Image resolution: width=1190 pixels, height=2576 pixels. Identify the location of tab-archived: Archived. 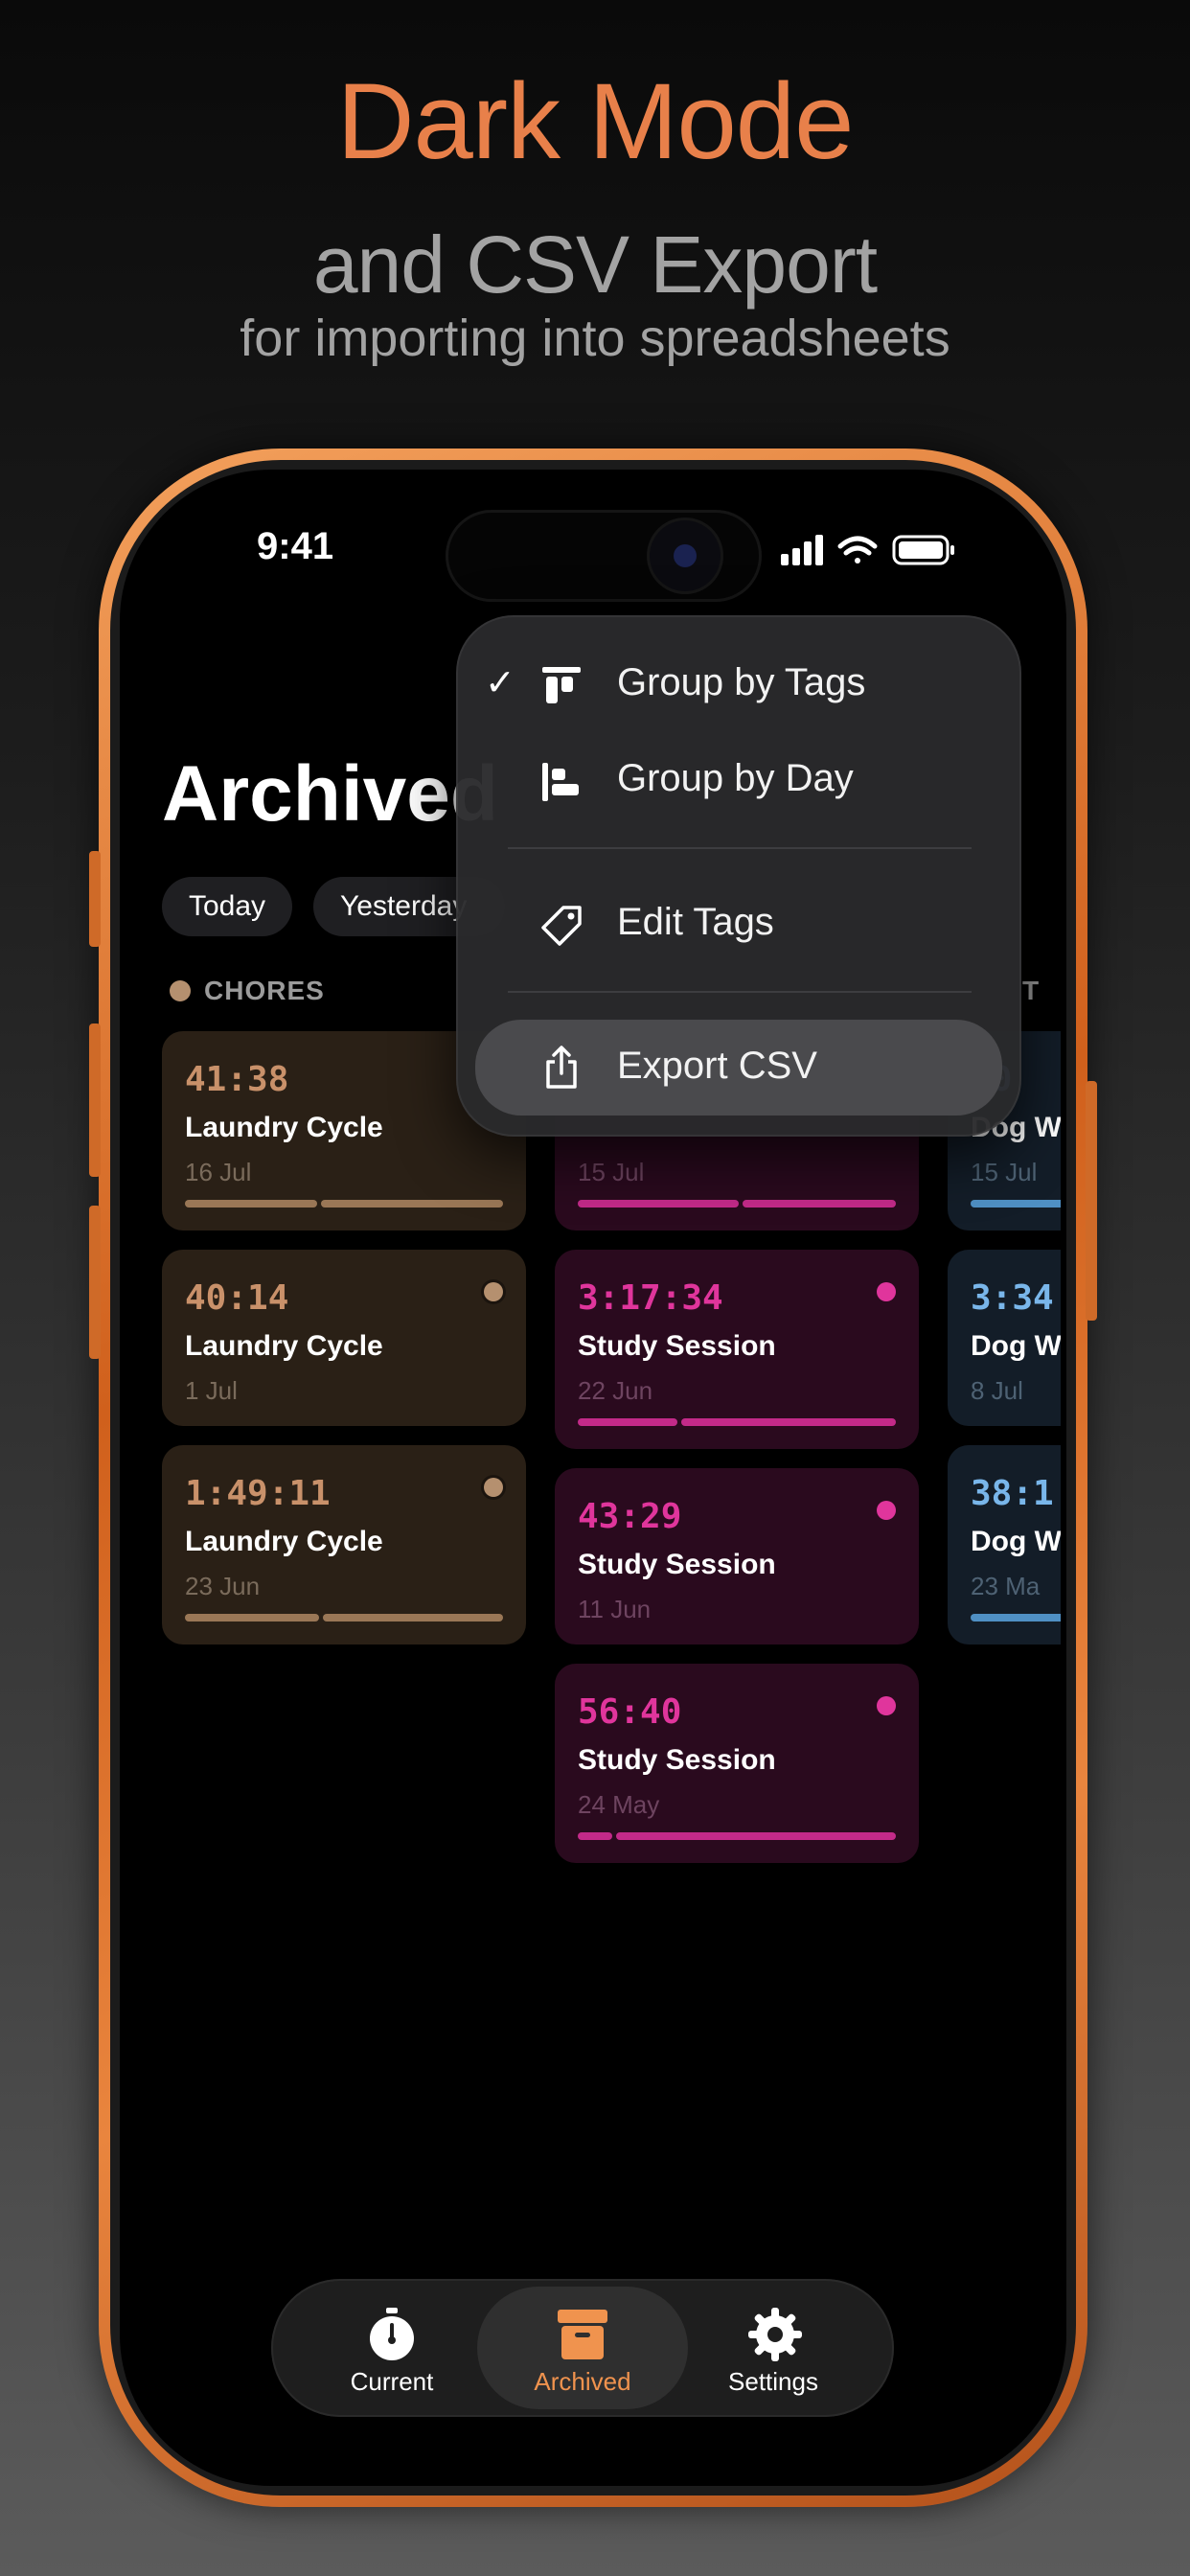
(583, 2348).